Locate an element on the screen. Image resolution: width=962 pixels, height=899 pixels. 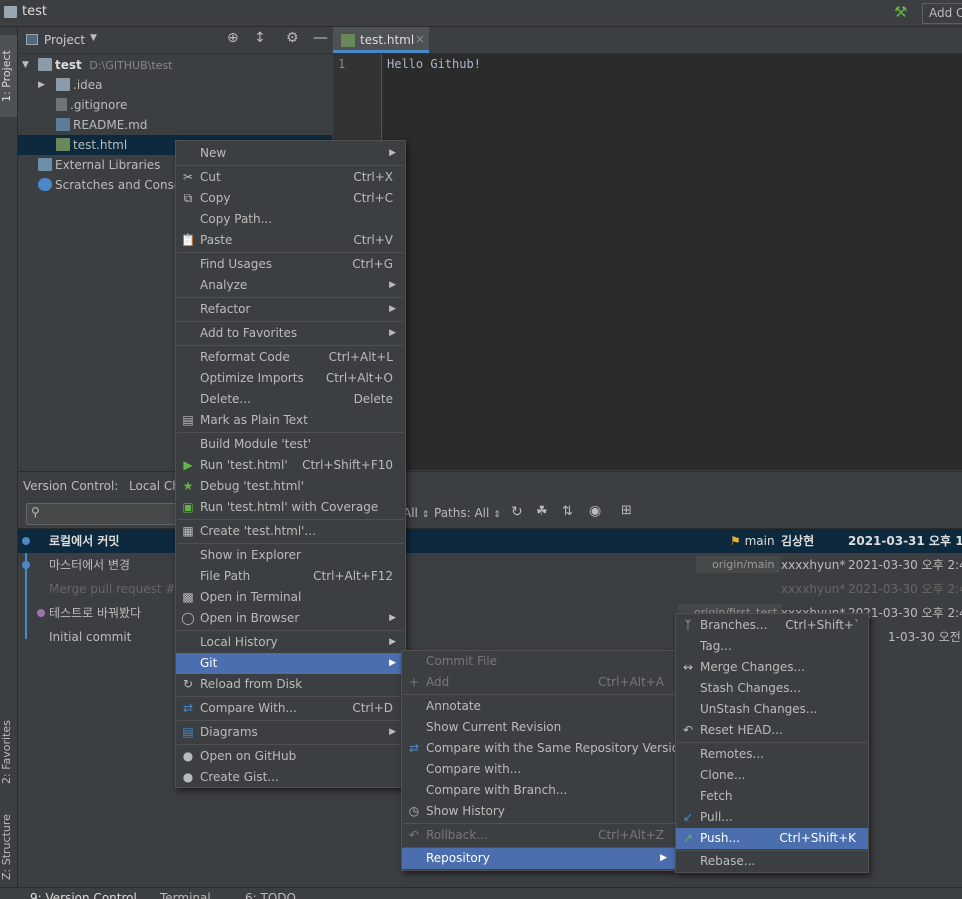
menu-item-push: ↗ Push... Ctrl+Shift+K is located at coordinates (772, 838).